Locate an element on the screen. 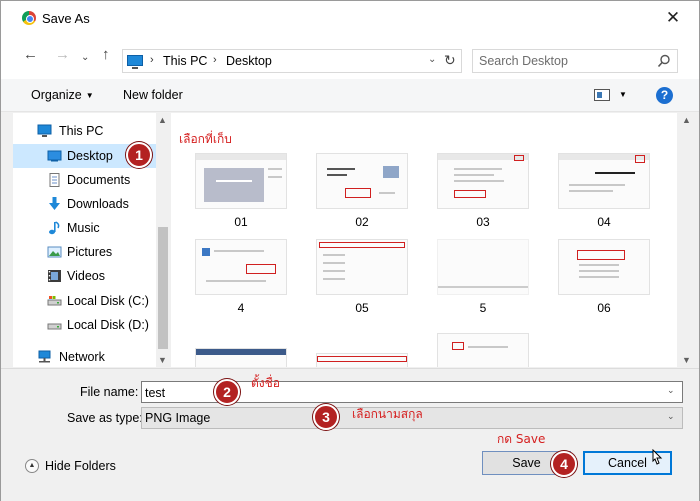 The height and width of the screenshot is (501, 700). annotation-choose-location: เลือกที่เก็บ is located at coordinates (205, 139).